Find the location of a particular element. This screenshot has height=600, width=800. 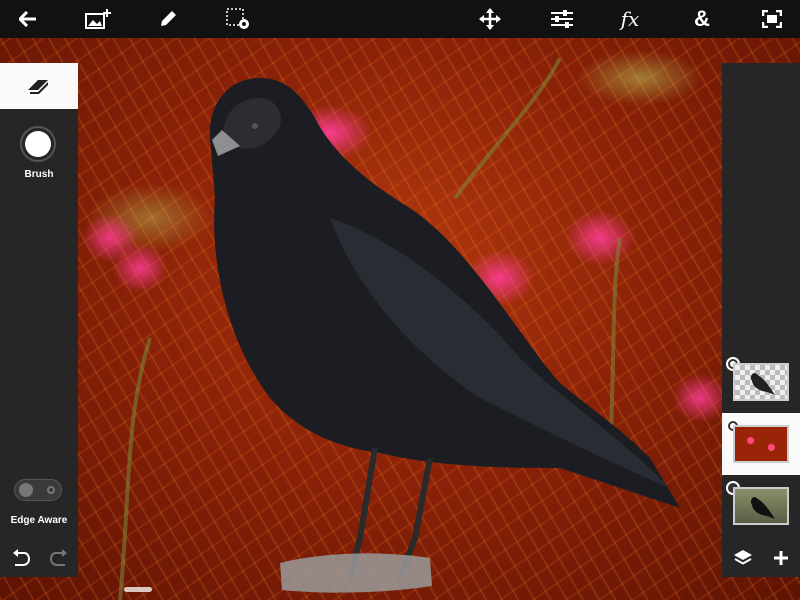

effects-button: fx is located at coordinates (630, 19).